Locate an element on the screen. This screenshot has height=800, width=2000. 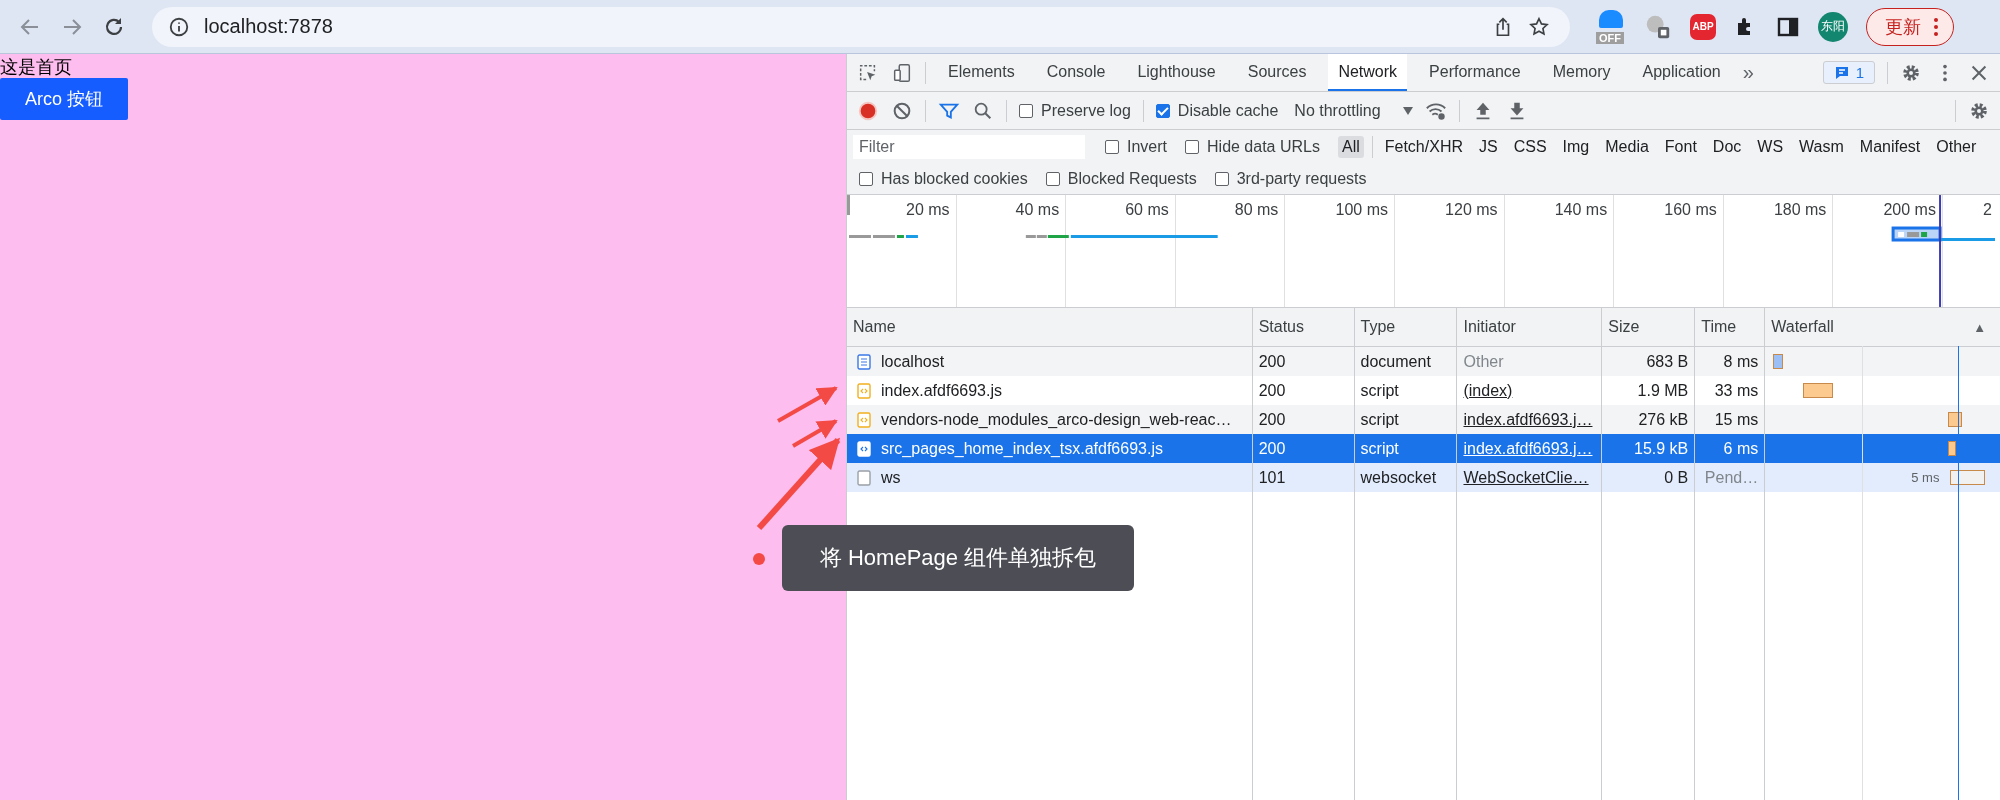
resource-type: websocket is located at coordinates (1398, 477).